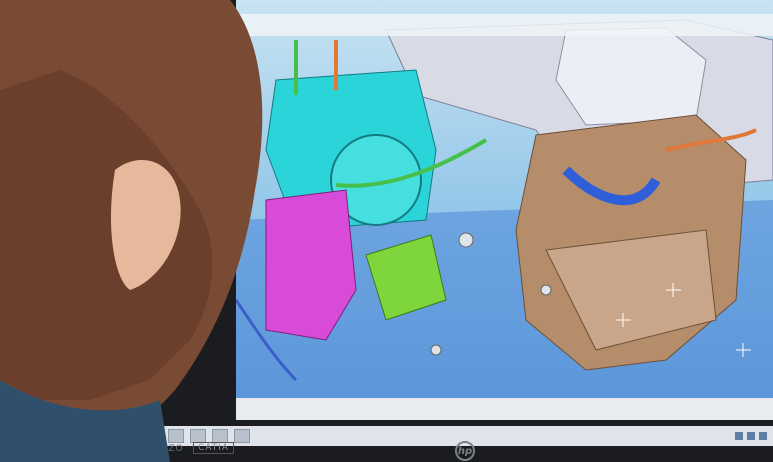 This screenshot has width=773, height=462. What do you see at coordinates (465, 451) in the screenshot?
I see `hp-logo-icon: hp` at bounding box center [465, 451].